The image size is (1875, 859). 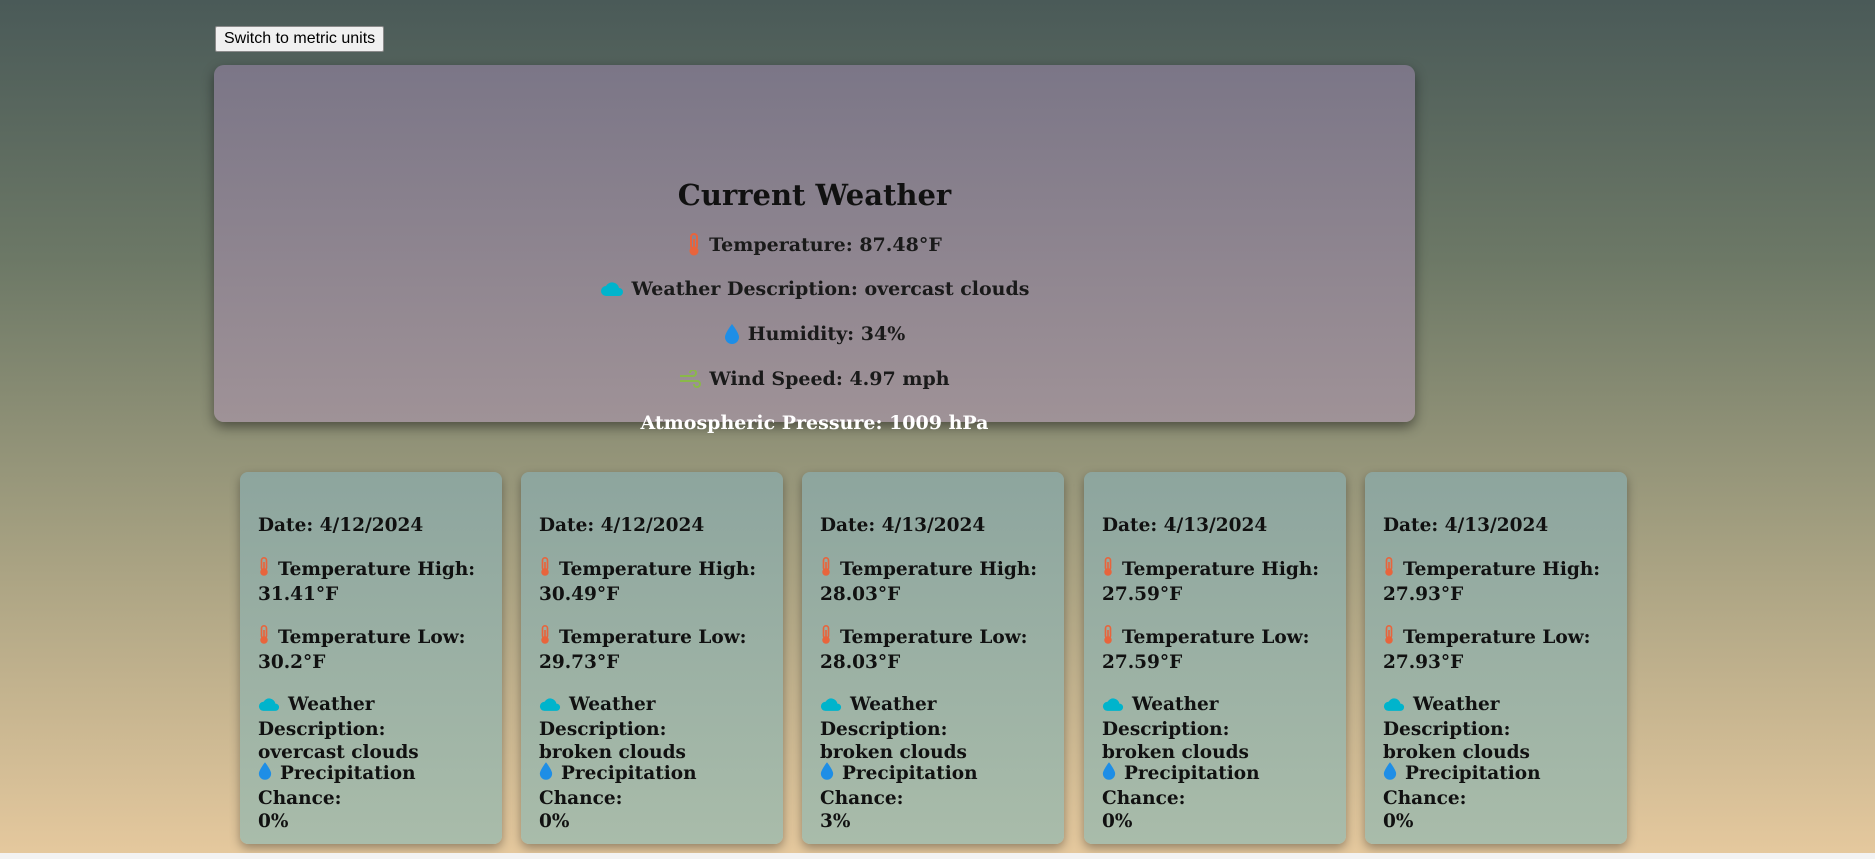 I want to click on current-description: Weather Description: overcast clouds, so click(x=814, y=289).